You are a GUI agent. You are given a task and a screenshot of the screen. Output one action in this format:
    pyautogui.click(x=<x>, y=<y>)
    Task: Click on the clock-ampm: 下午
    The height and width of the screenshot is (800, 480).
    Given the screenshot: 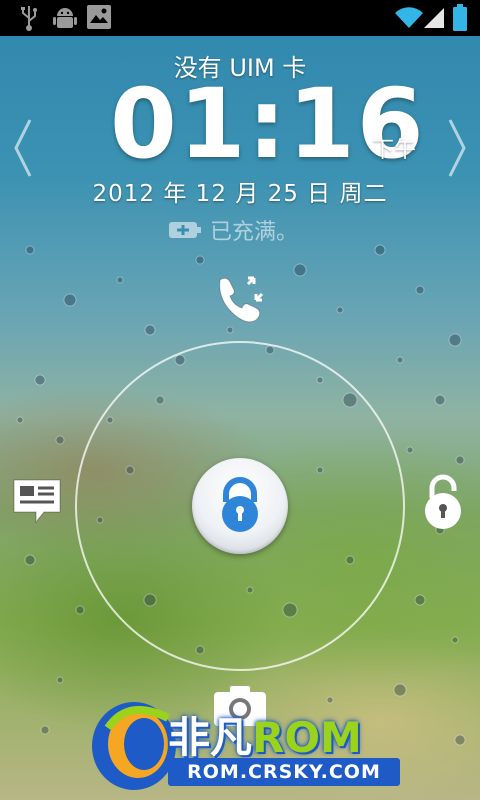 What is the action you would take?
    pyautogui.click(x=394, y=150)
    